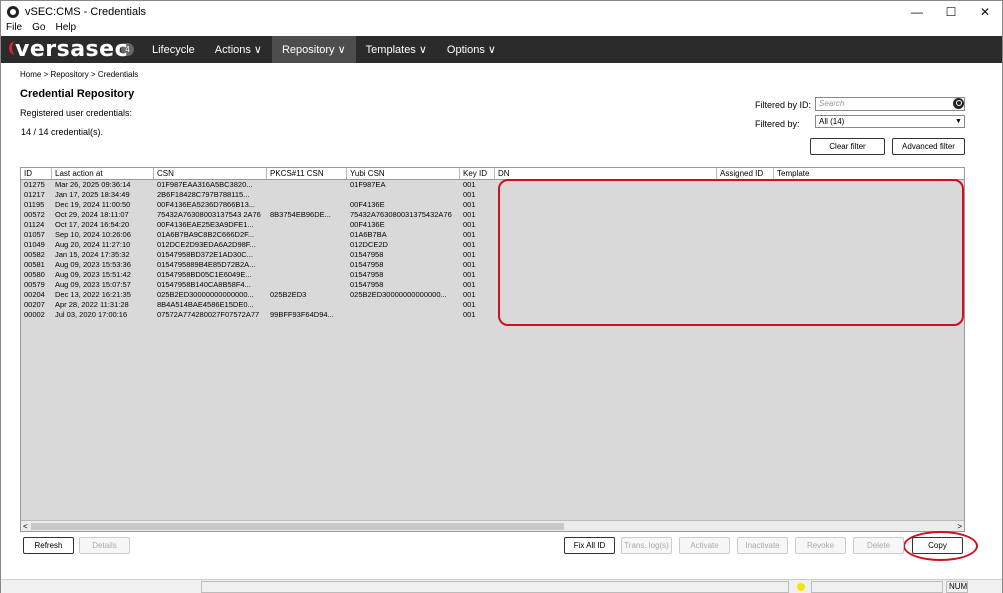 The height and width of the screenshot is (593, 1003). Describe the element at coordinates (173, 49) in the screenshot. I see `nav-lifecycle: Lifecycle` at that location.